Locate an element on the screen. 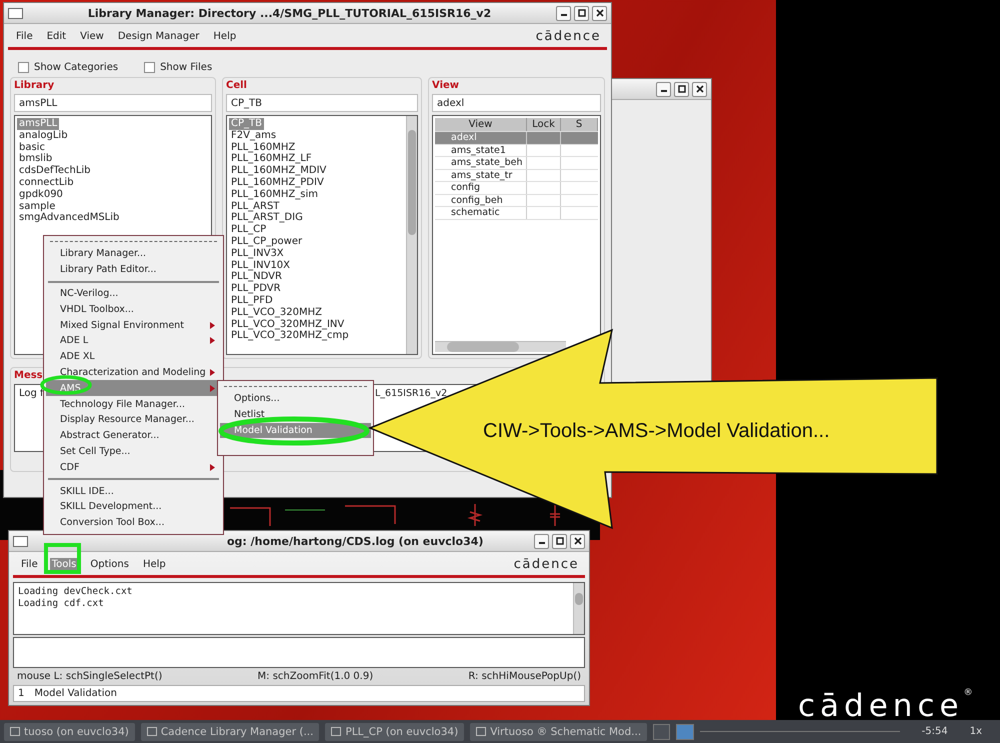 Image resolution: width=1000 pixels, height=743 pixels. list-item: PLL_PFD is located at coordinates (252, 300).